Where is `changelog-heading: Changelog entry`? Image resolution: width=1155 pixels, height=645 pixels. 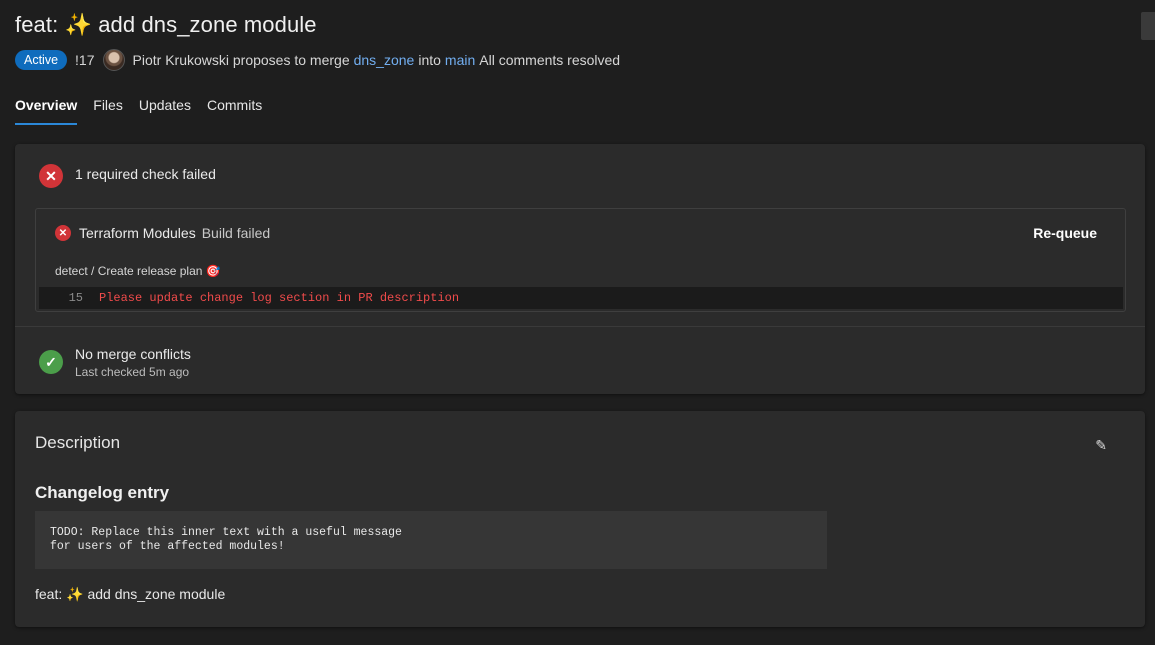
changelog-heading: Changelog entry is located at coordinates (102, 492).